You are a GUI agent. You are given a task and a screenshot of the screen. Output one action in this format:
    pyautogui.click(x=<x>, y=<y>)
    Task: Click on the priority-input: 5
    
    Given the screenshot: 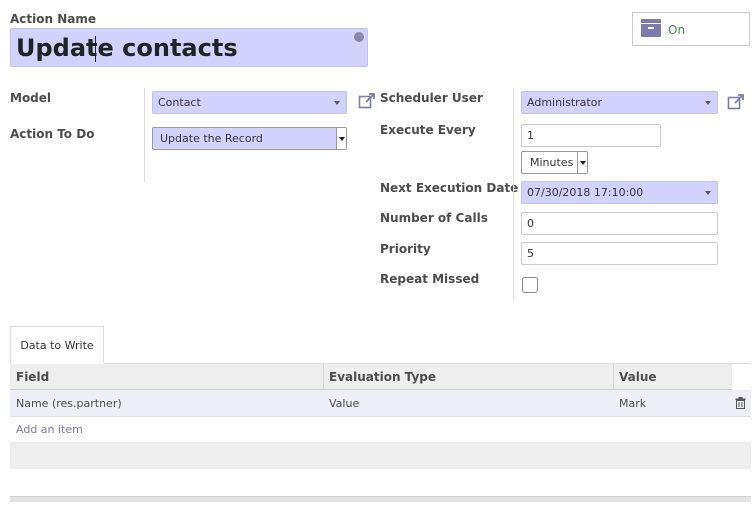 What is the action you would take?
    pyautogui.click(x=619, y=253)
    